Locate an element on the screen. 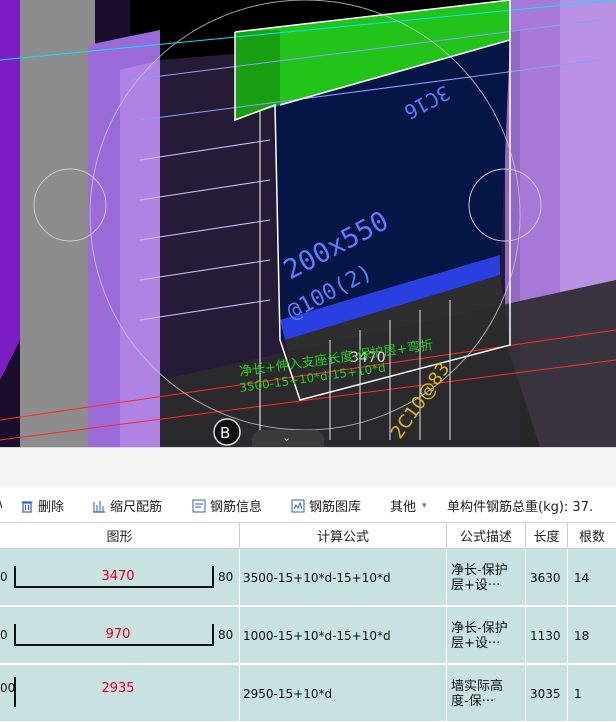 The height and width of the screenshot is (722, 616). total-weight-label: 单构件钢筋总重(kg): 37. is located at coordinates (520, 507).